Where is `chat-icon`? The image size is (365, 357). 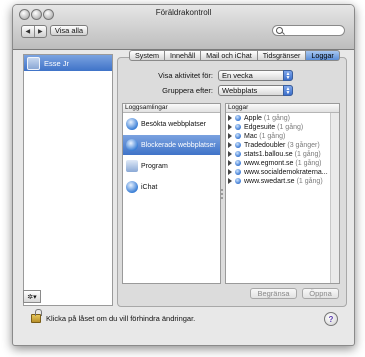 chat-icon is located at coordinates (132, 187).